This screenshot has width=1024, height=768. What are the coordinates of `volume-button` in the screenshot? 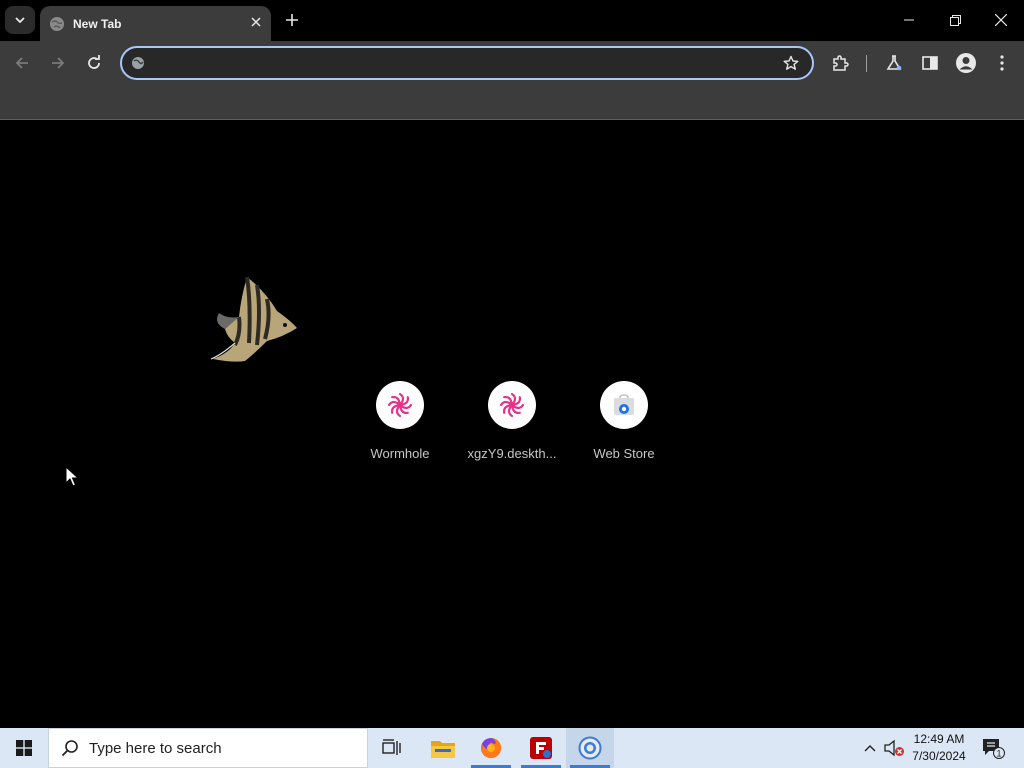 It's located at (894, 748).